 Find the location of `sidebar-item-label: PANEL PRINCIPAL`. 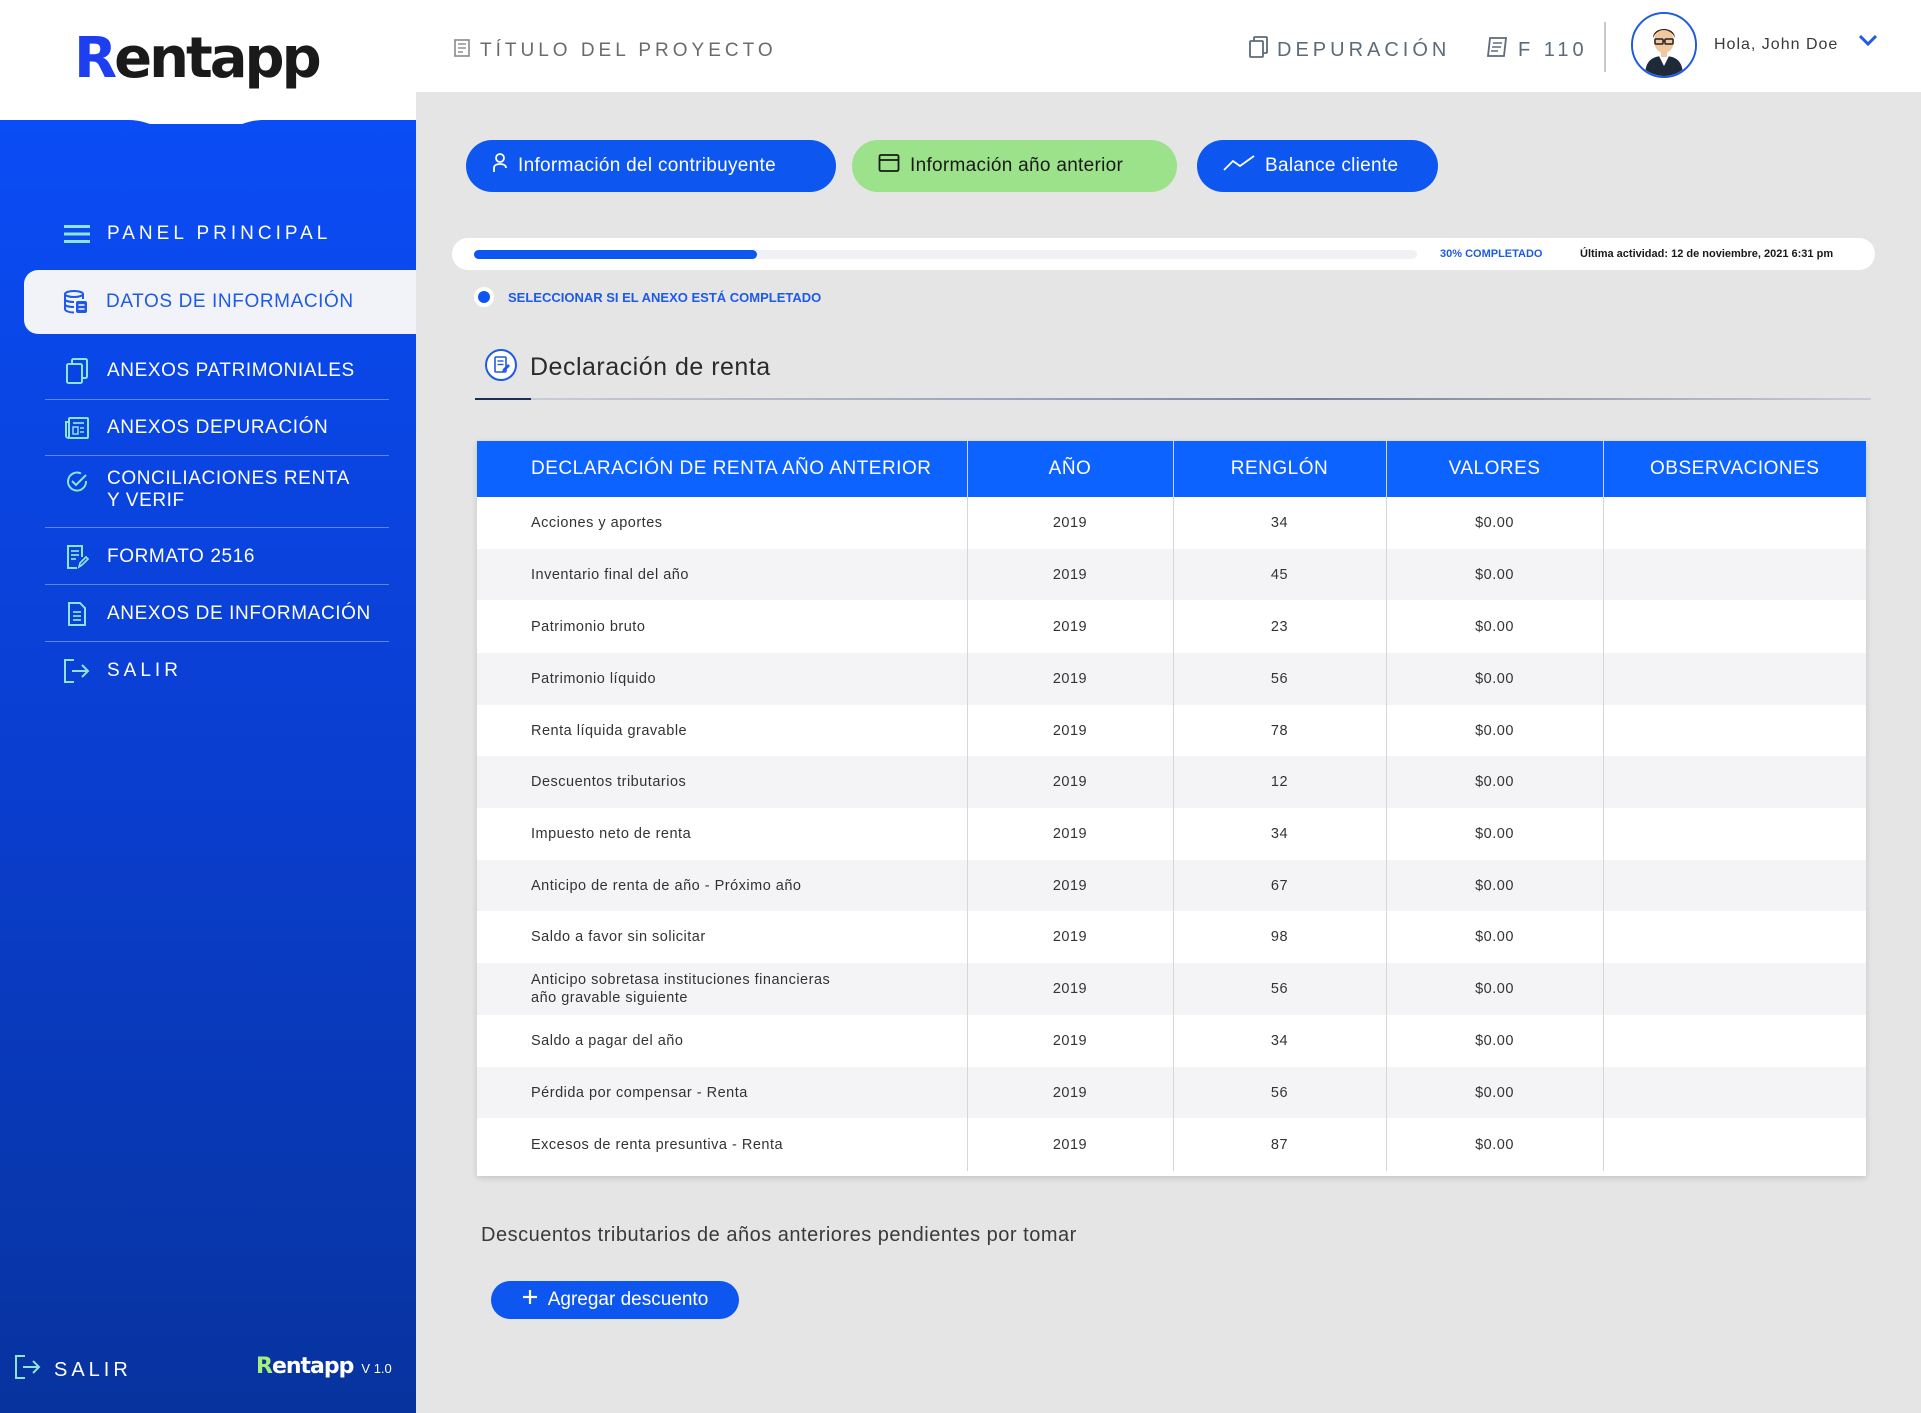

sidebar-item-label: PANEL PRINCIPAL is located at coordinates (219, 233).